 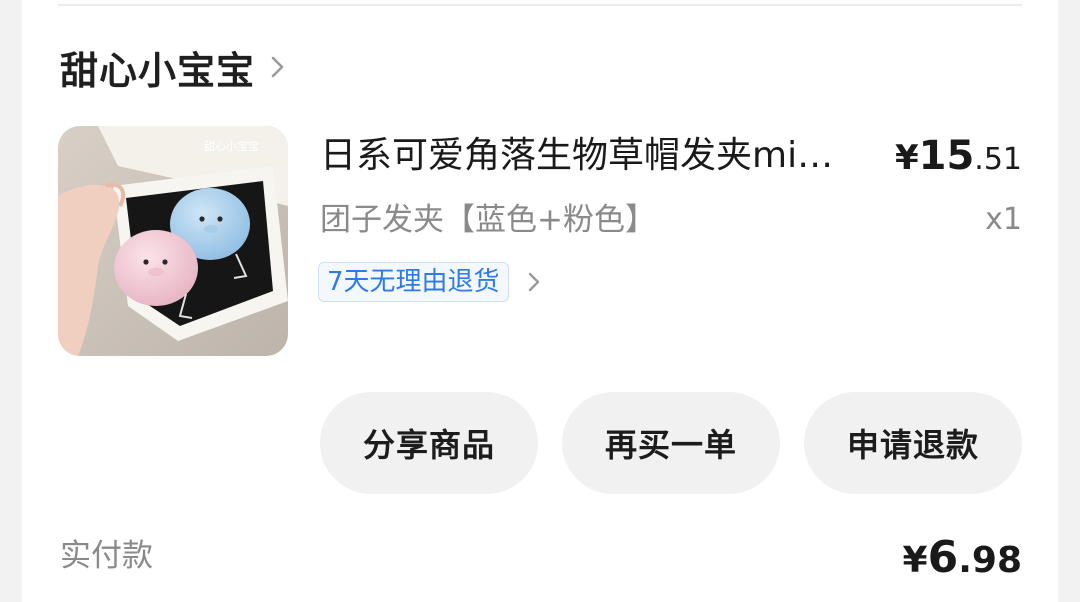 I want to click on price-symbol: ¥, so click(x=906, y=158).